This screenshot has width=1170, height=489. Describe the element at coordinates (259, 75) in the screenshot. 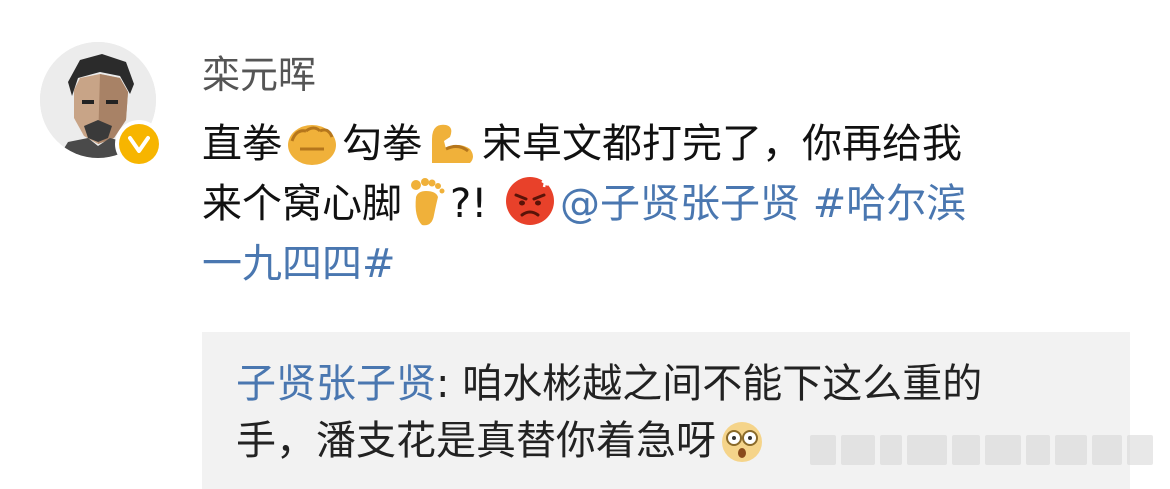

I see `username: 栾元晖` at that location.